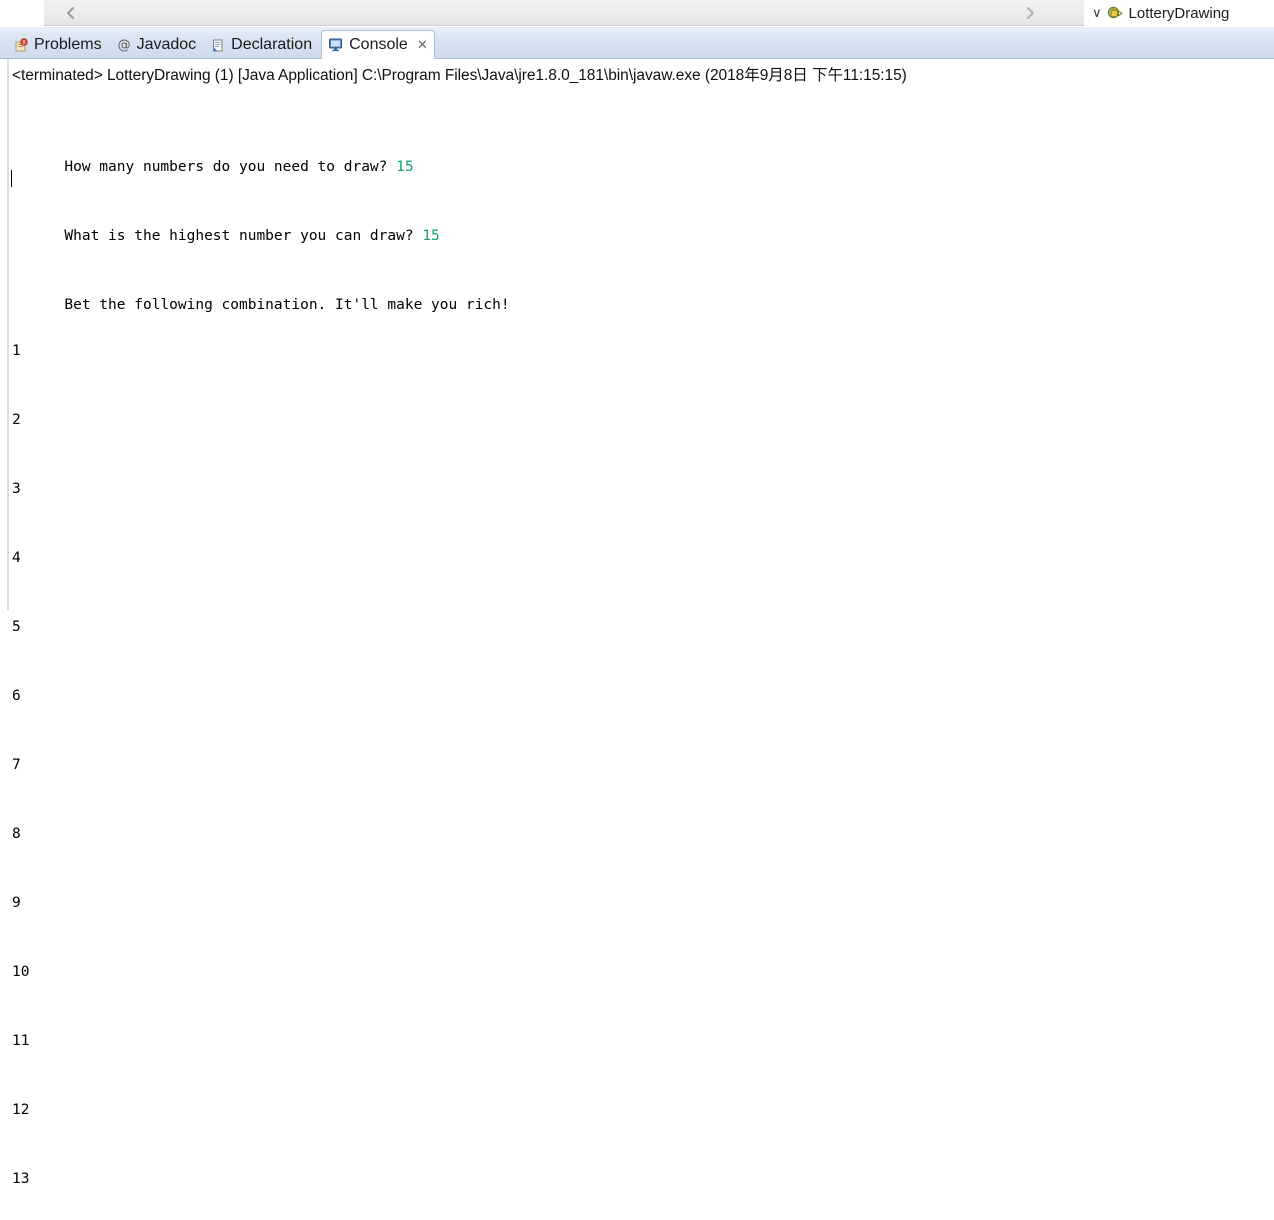 This screenshot has width=1274, height=1220. Describe the element at coordinates (16, 489) in the screenshot. I see `console-number: 3` at that location.